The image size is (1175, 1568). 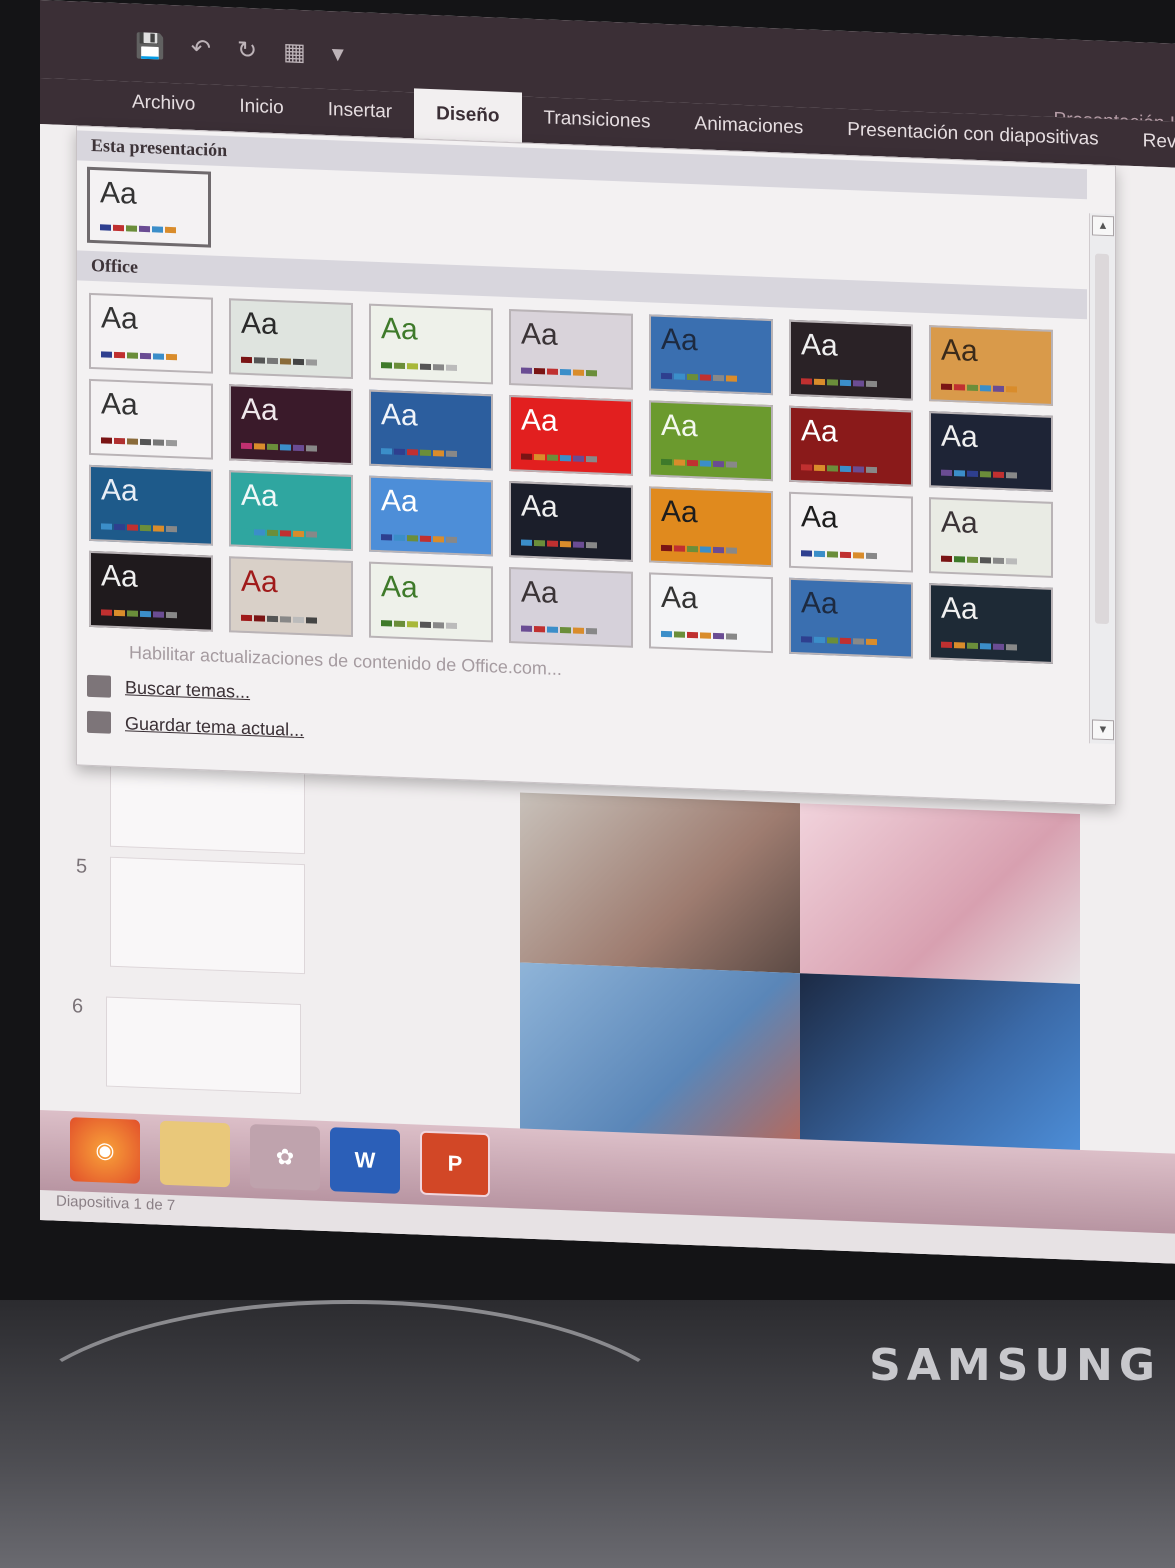 What do you see at coordinates (294, 52) in the screenshot?
I see `present-icon: ▦` at bounding box center [294, 52].